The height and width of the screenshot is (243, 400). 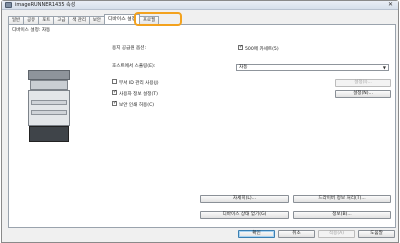 What do you see at coordinates (243, 67) in the screenshot?
I see `spooling-value: 자동` at bounding box center [243, 67].